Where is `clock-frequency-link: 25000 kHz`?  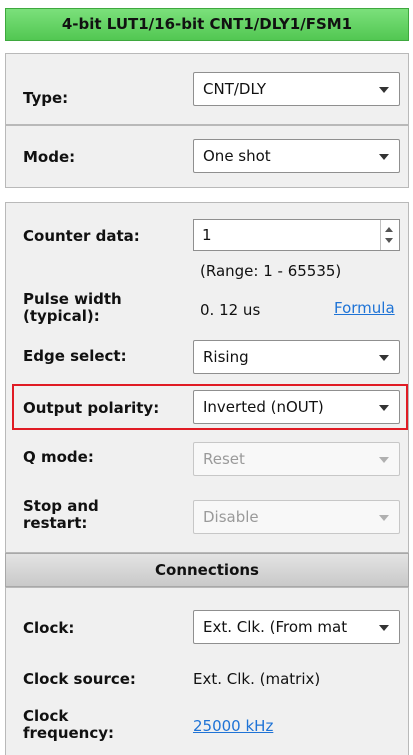
clock-frequency-link: 25000 kHz is located at coordinates (233, 726).